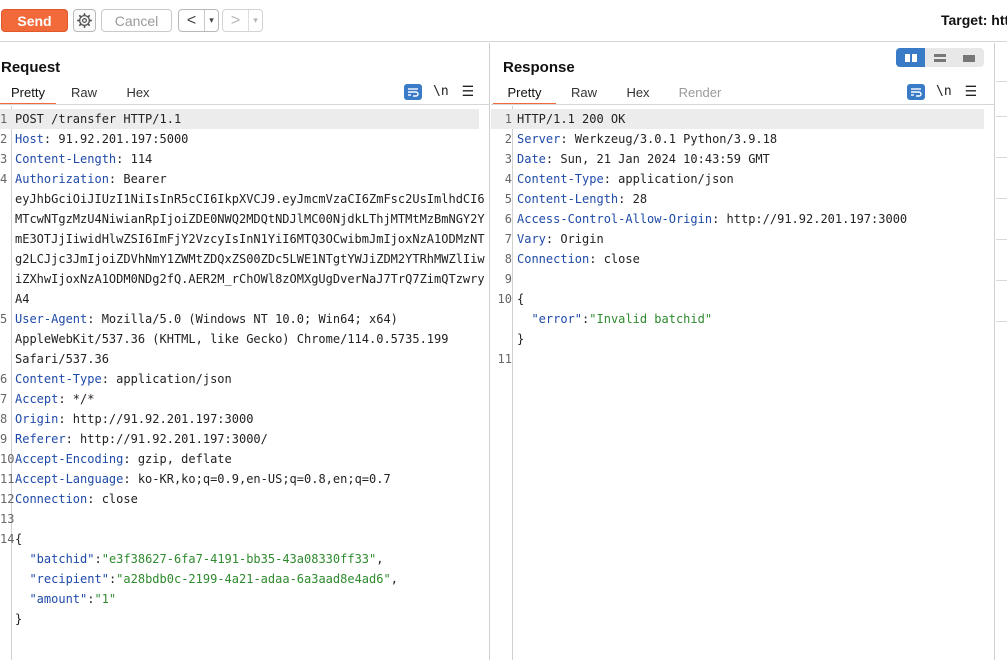 The image size is (1007, 660). Describe the element at coordinates (62, 359) in the screenshot. I see `code-text: Safari/537.36` at that location.